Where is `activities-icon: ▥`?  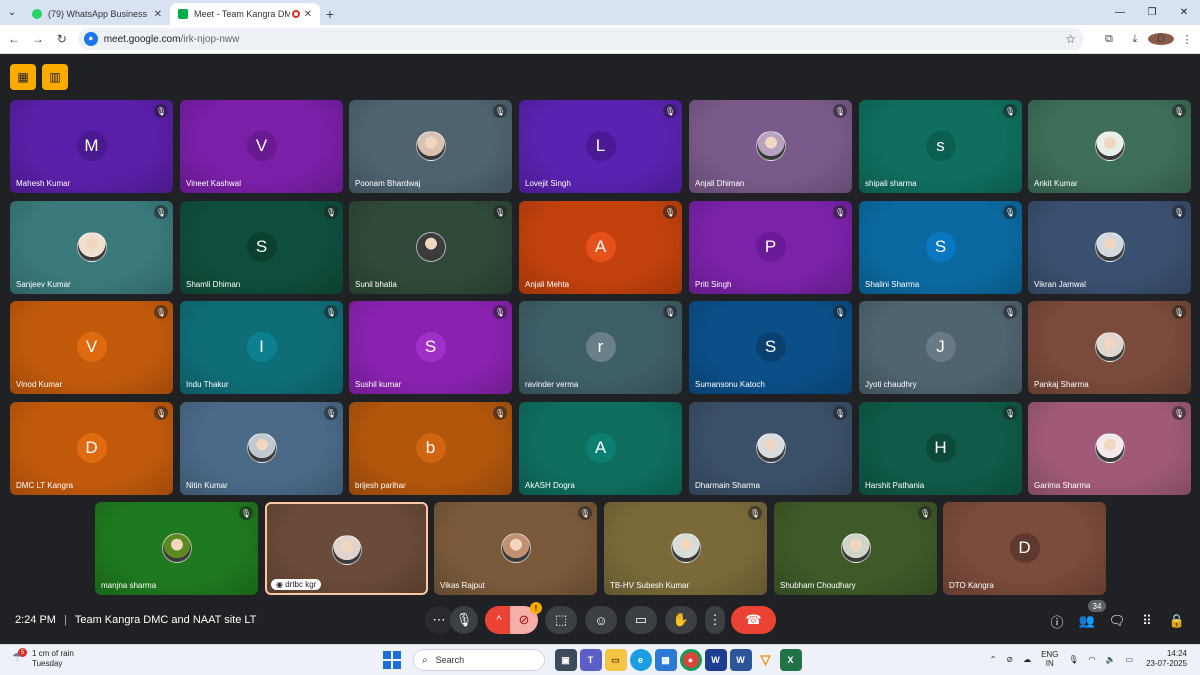 activities-icon: ▥ is located at coordinates (55, 77).